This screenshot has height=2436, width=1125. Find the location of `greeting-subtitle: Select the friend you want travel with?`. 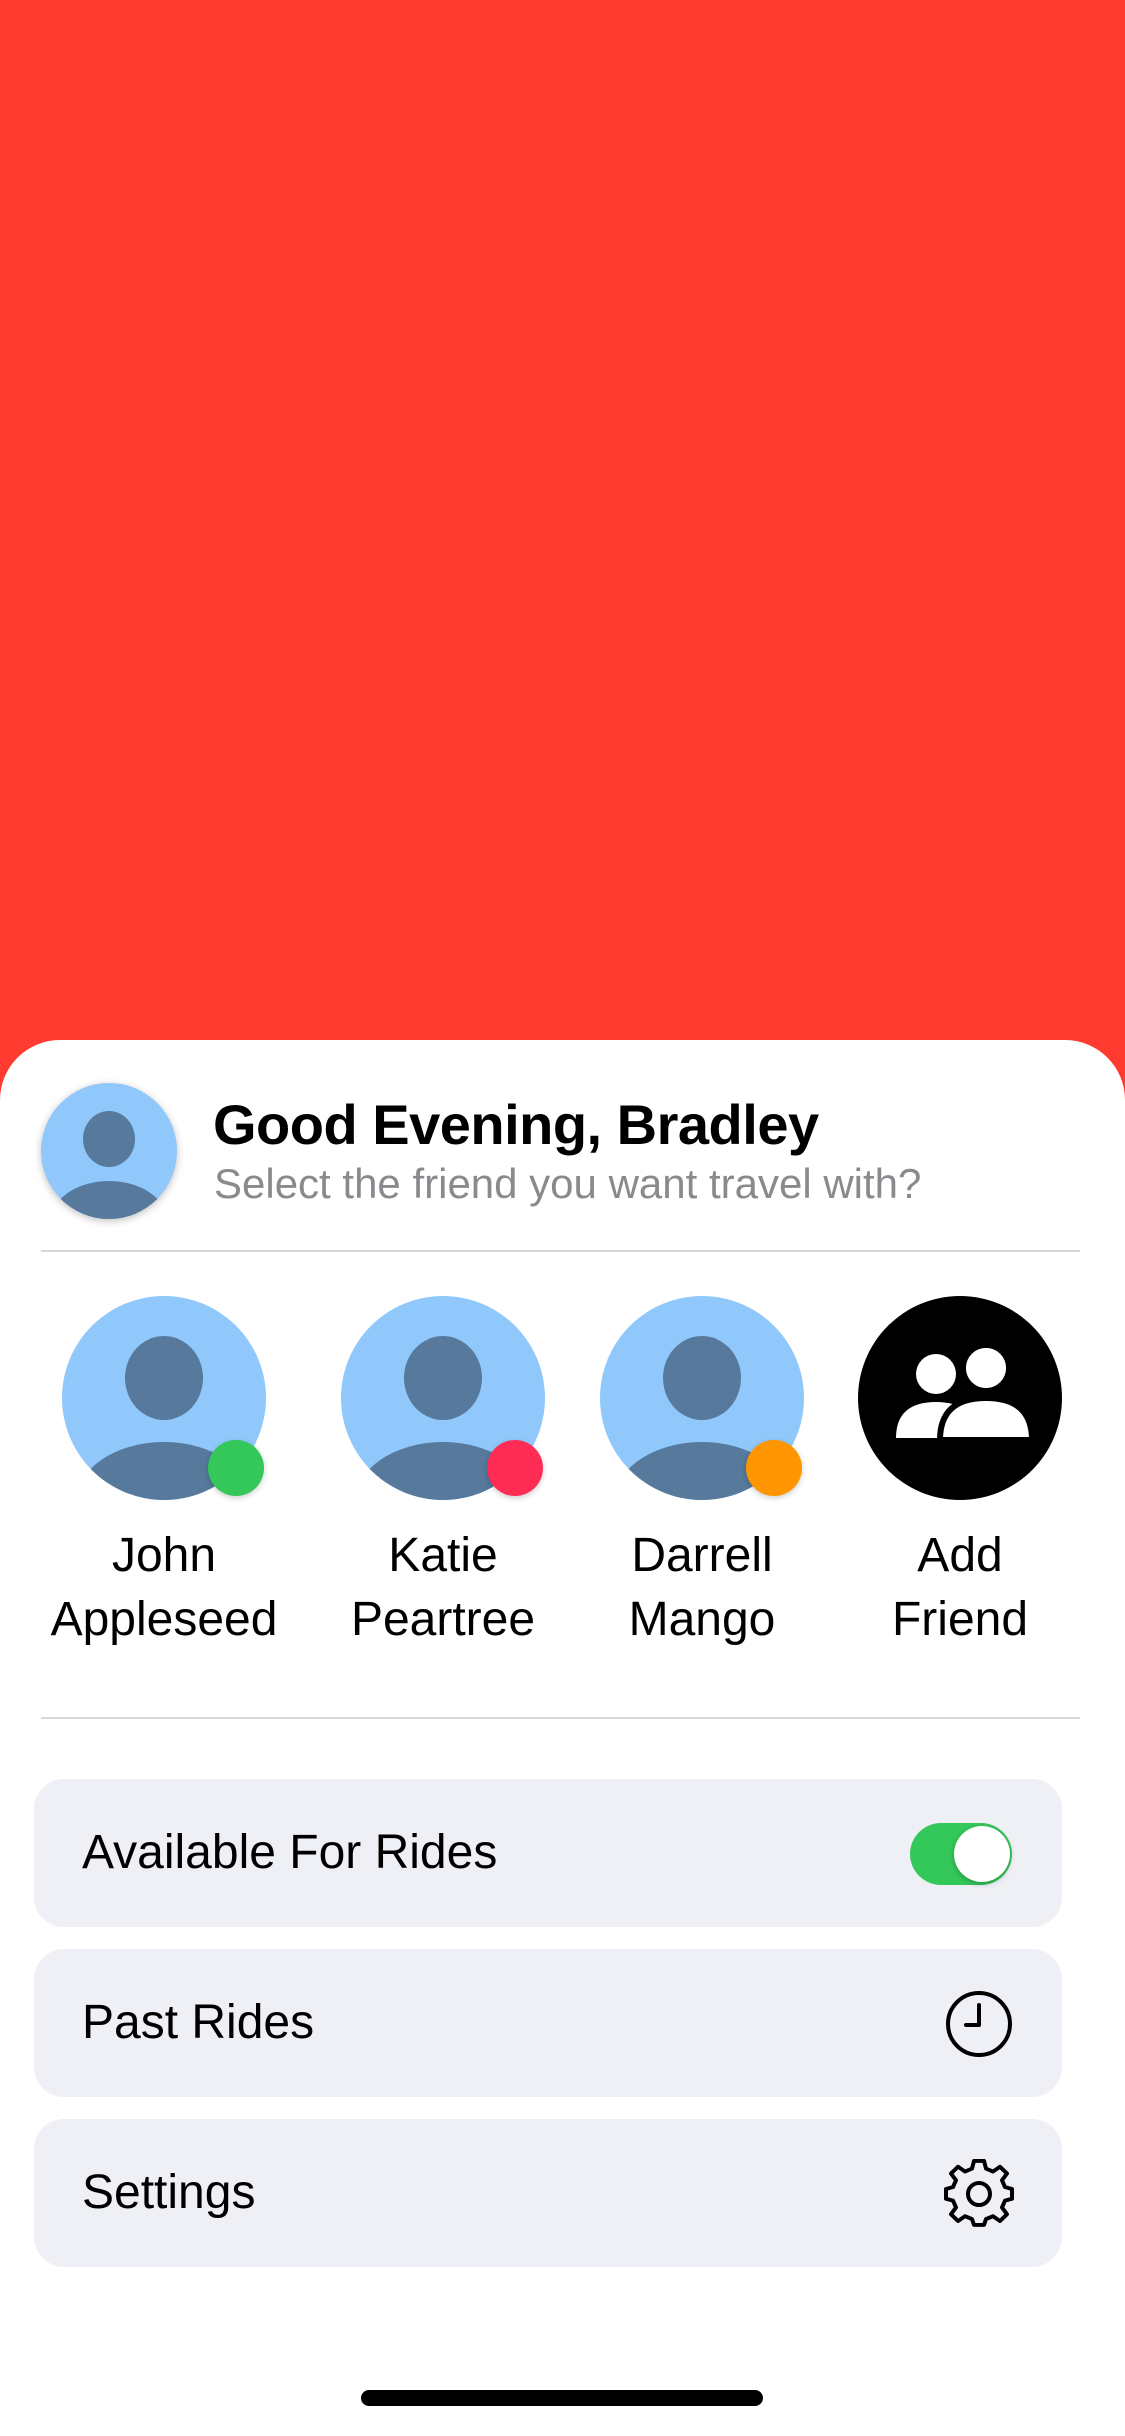

greeting-subtitle: Select the friend you want travel with? is located at coordinates (568, 1183).